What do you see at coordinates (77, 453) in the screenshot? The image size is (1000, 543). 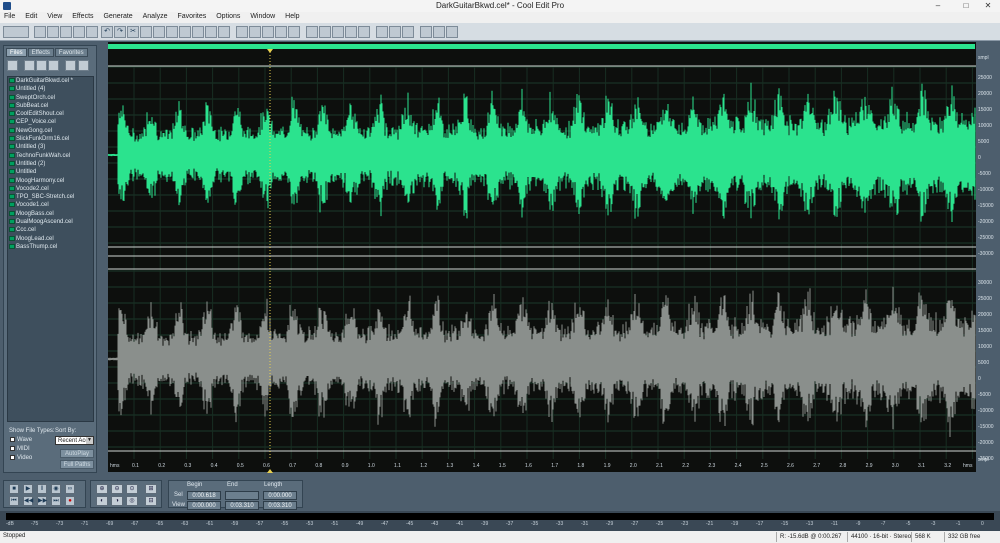 I see `autoplay-button: AutoPlay` at bounding box center [77, 453].